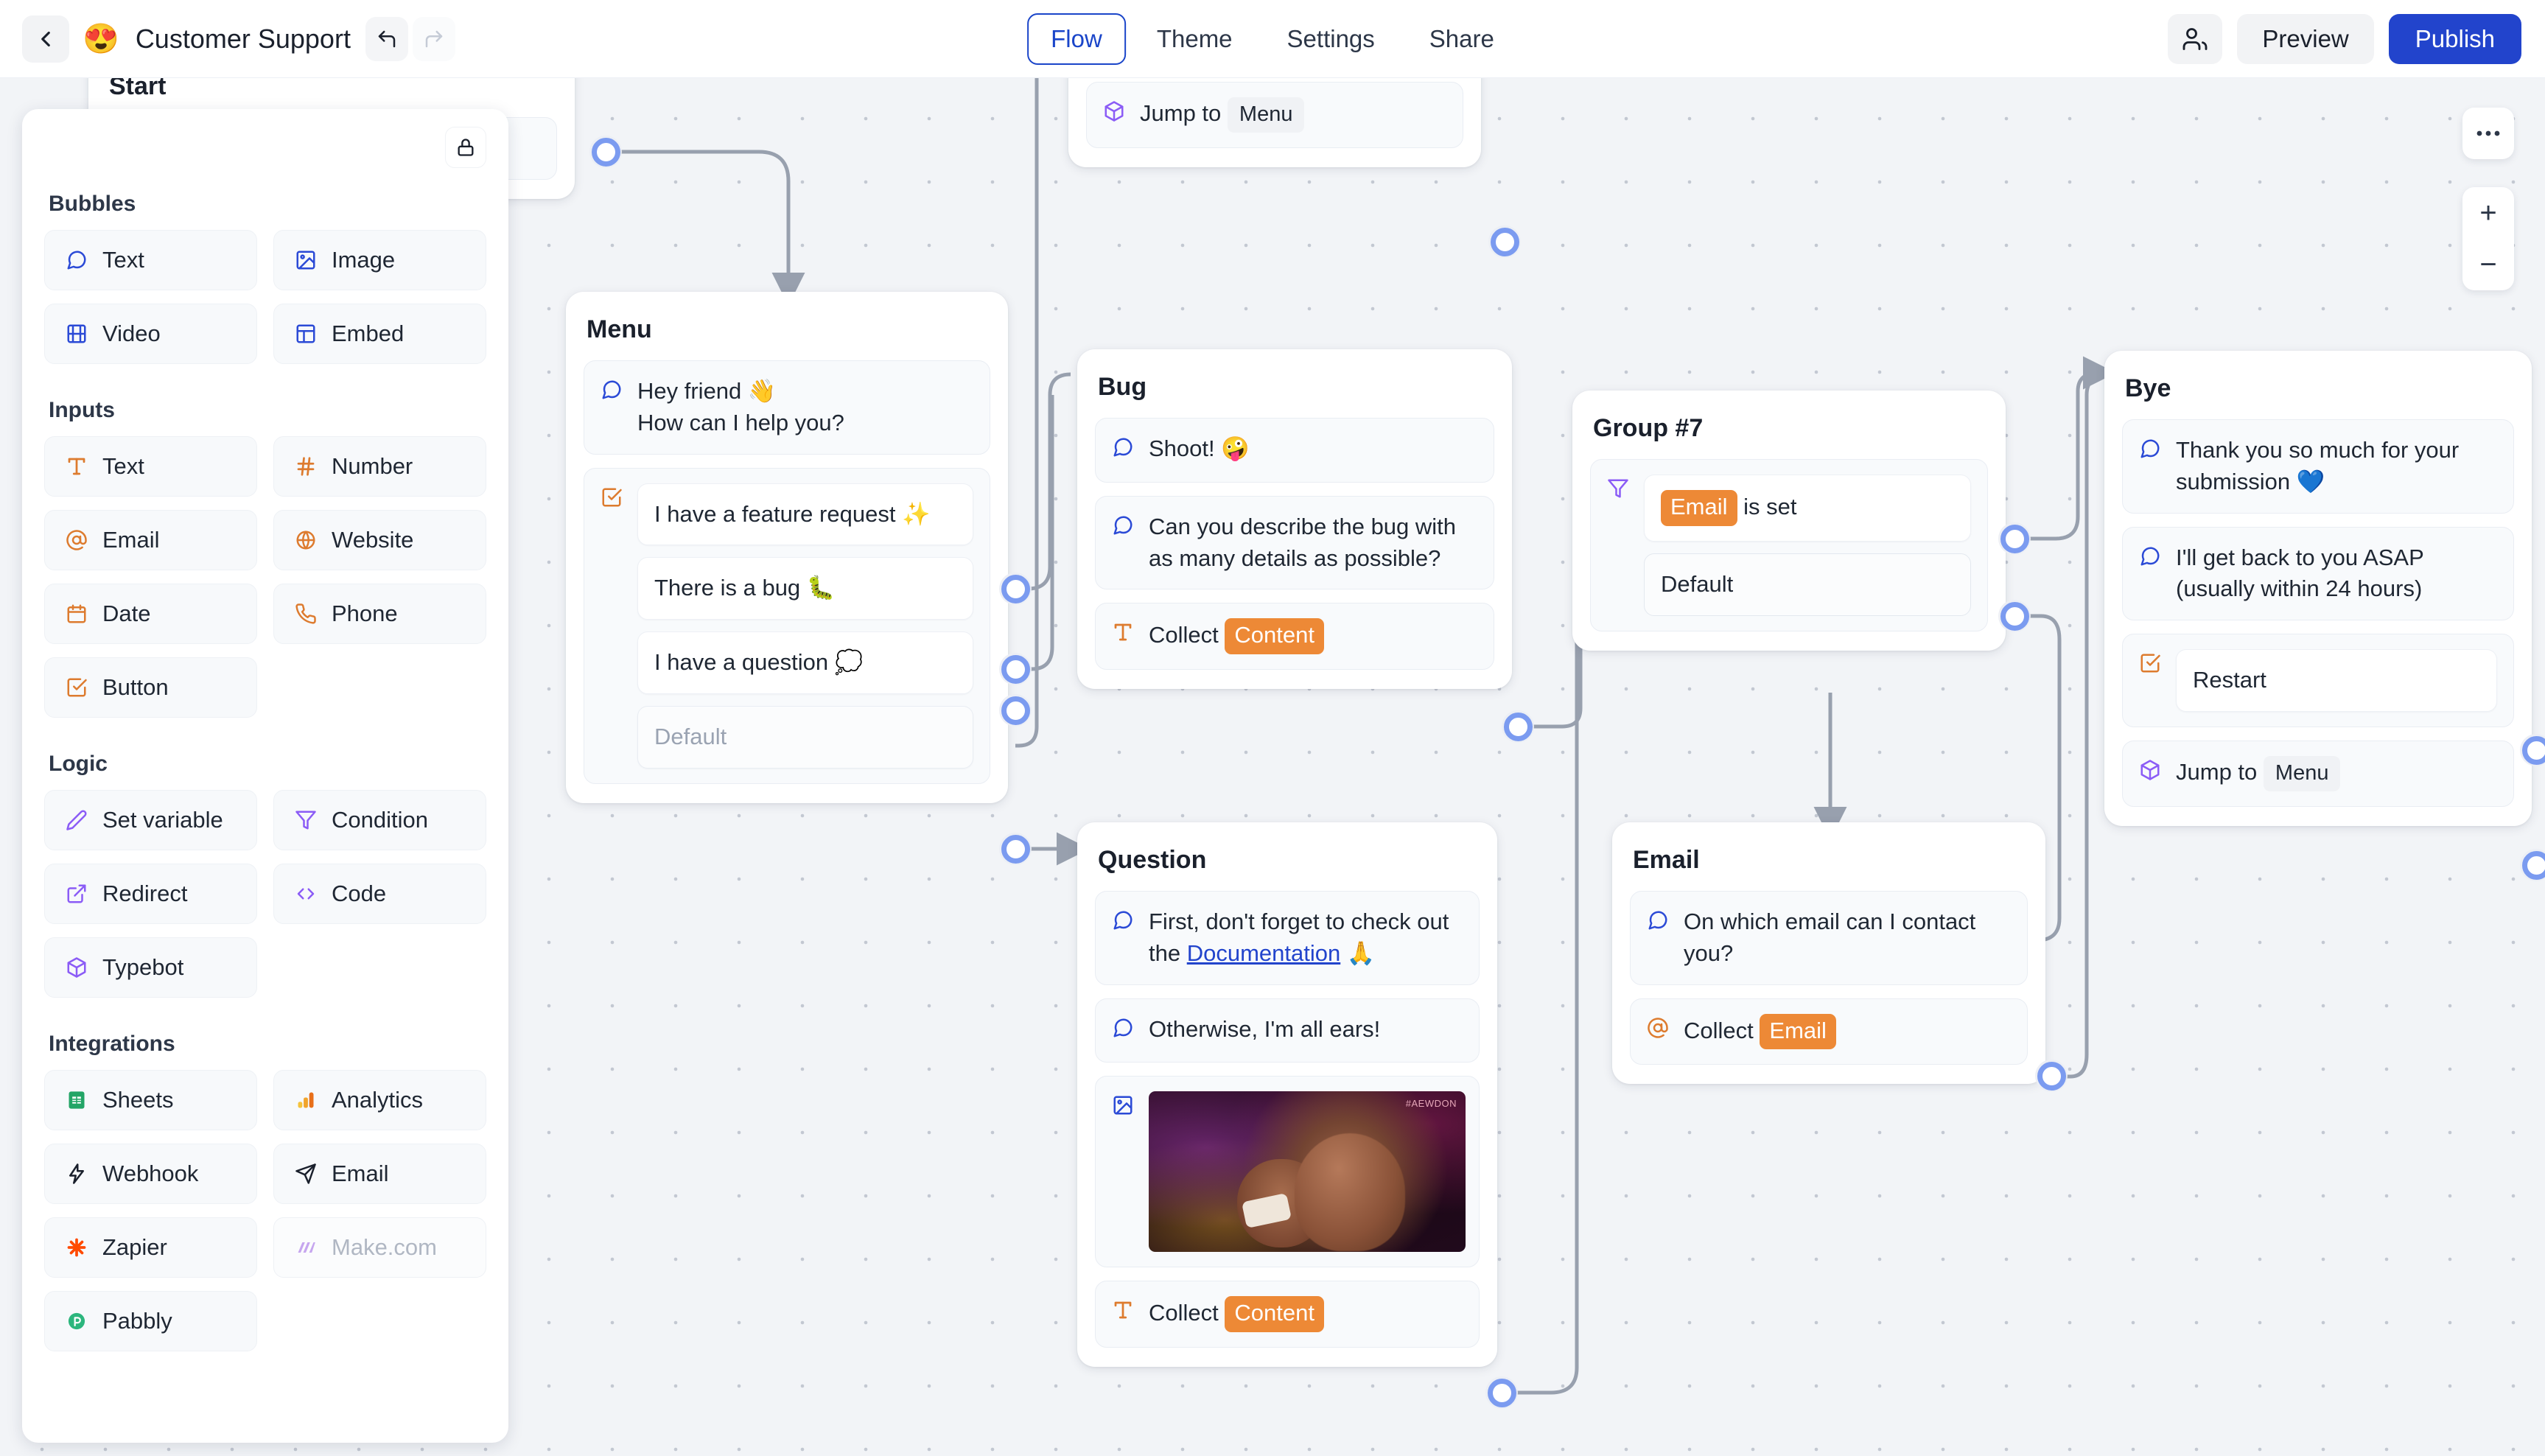 The image size is (2545, 1456). Describe the element at coordinates (2488, 133) in the screenshot. I see `canvas-more-button` at that location.